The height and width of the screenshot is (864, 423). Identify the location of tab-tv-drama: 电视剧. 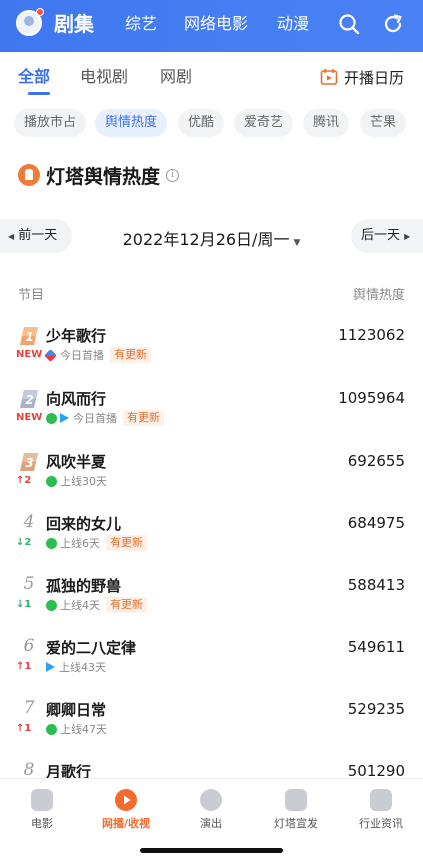
(104, 77).